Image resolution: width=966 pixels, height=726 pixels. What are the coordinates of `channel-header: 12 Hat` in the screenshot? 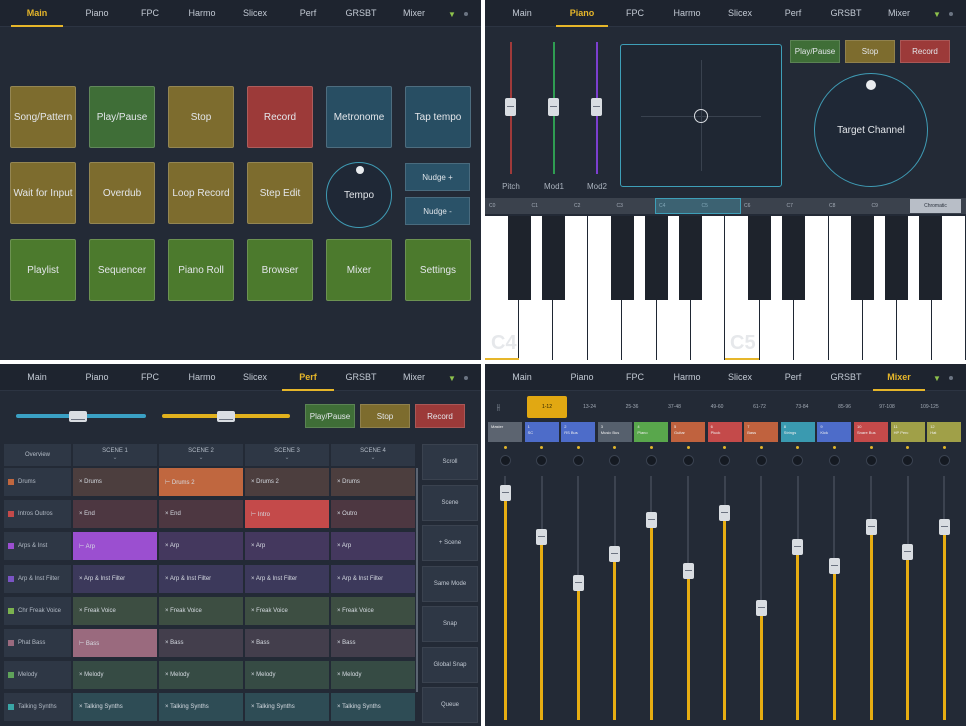 It's located at (944, 432).